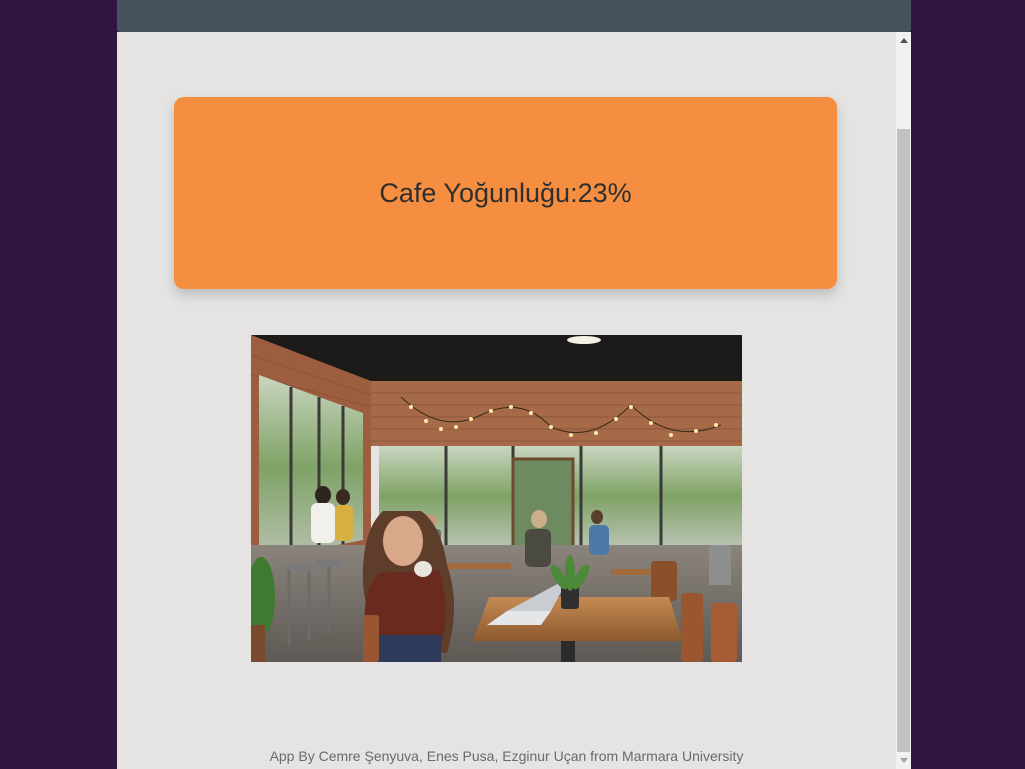 The image size is (1025, 769). What do you see at coordinates (903, 40) in the screenshot?
I see `scroll-up-arrow-icon` at bounding box center [903, 40].